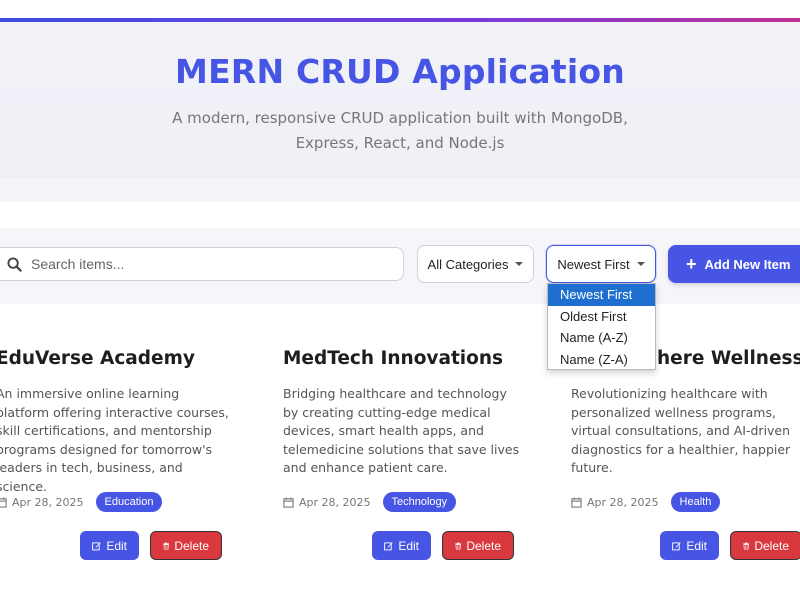 This screenshot has height=600, width=800. What do you see at coordinates (601, 317) in the screenshot?
I see `sort-option-oldest: Oldest First` at bounding box center [601, 317].